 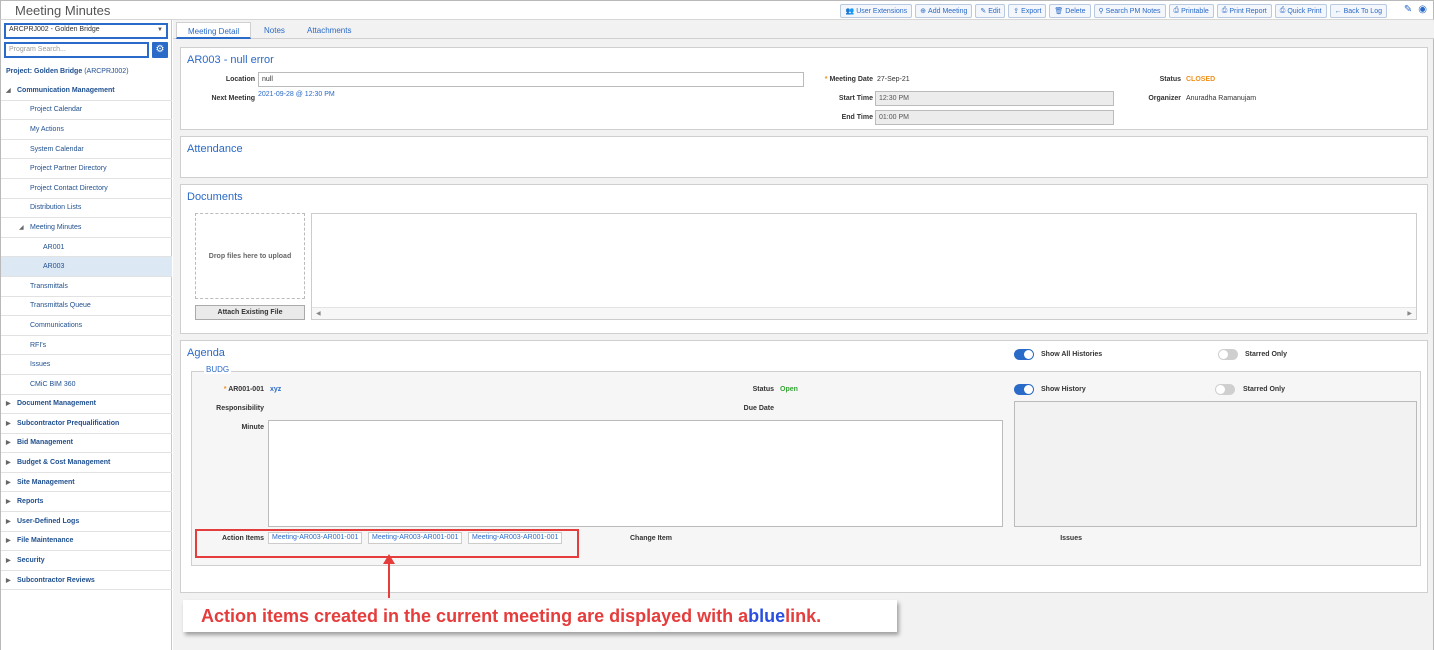 What do you see at coordinates (882, 11) in the screenshot?
I see `toolbar-button-label: User Extensions` at bounding box center [882, 11].